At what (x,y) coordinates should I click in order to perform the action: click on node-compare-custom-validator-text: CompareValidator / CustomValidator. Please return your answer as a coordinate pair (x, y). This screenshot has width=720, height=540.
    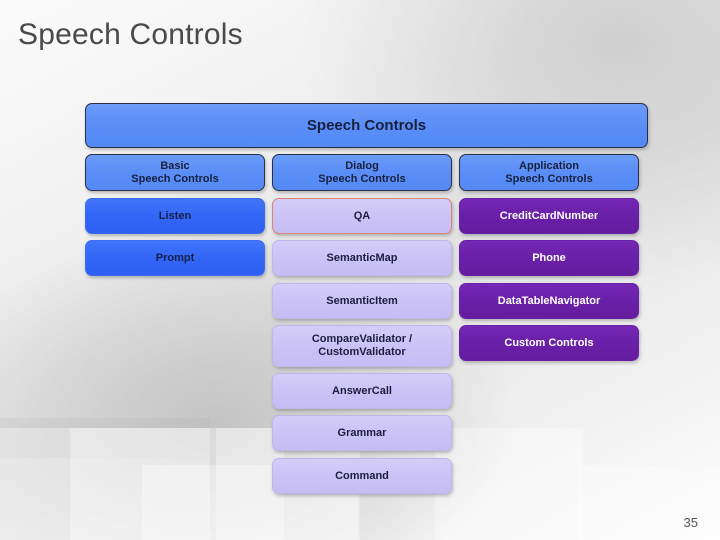
    Looking at the image, I should click on (362, 345).